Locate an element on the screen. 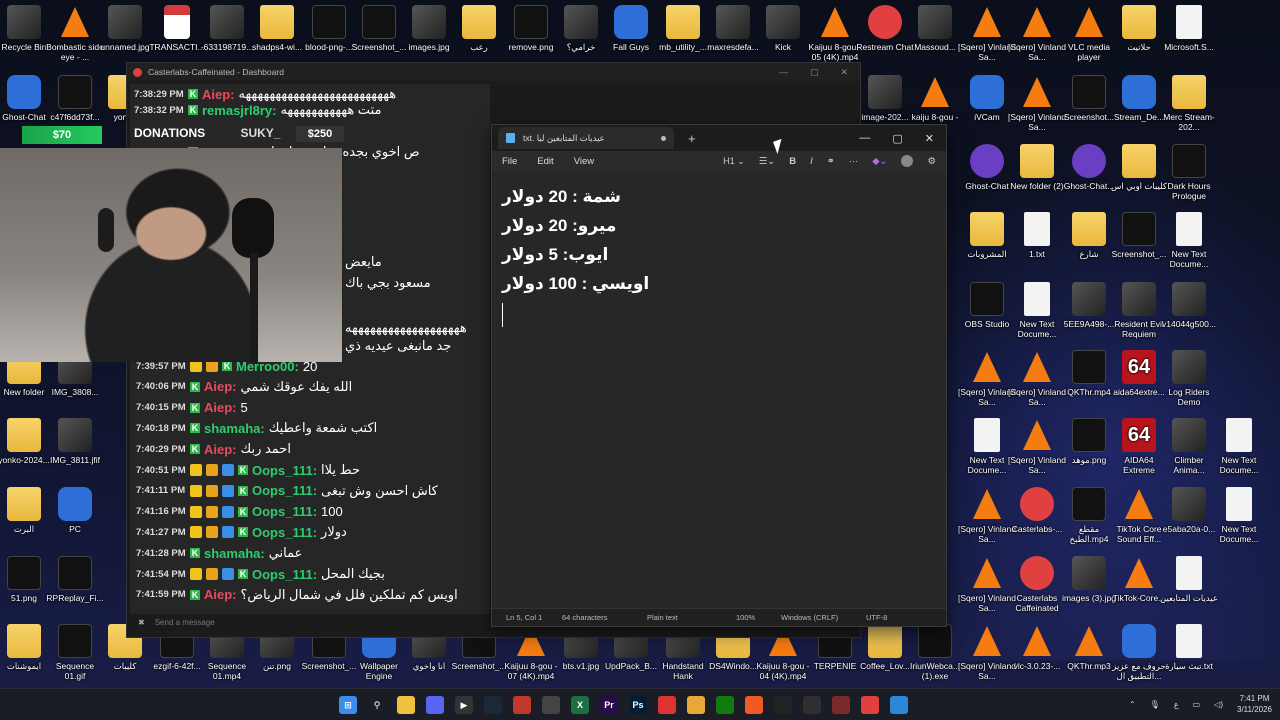  network-icon: ▭ is located at coordinates (1197, 704).